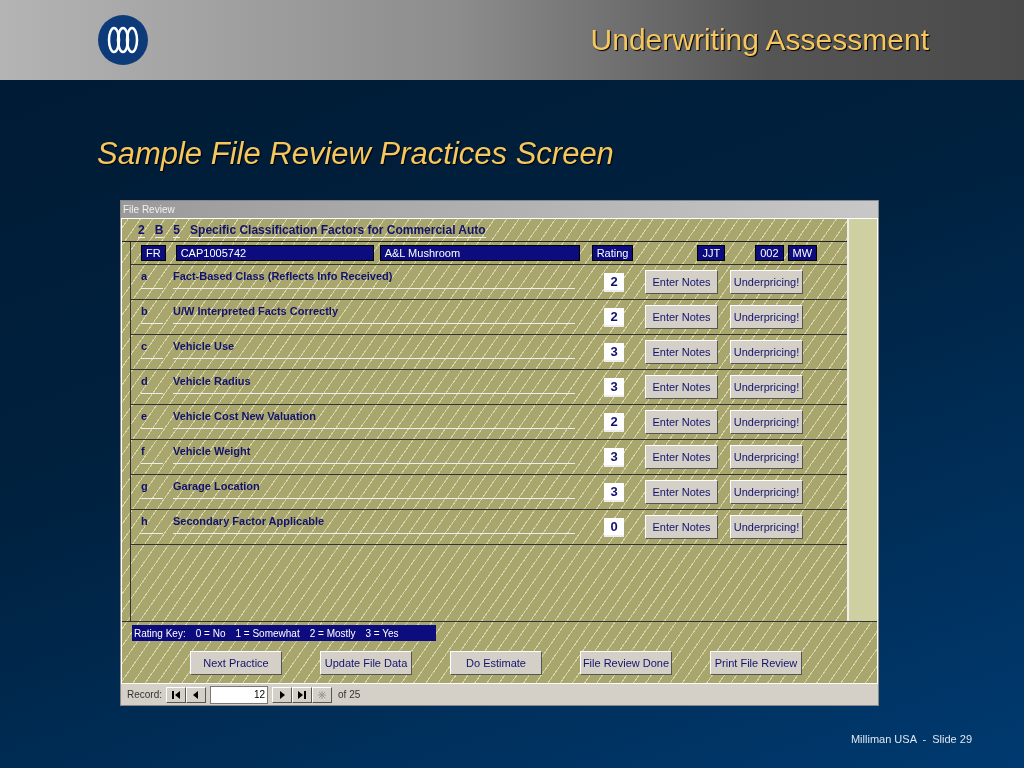  Describe the element at coordinates (374, 314) in the screenshot. I see `factor-label: U/W Interpreted Facts Correctly` at that location.